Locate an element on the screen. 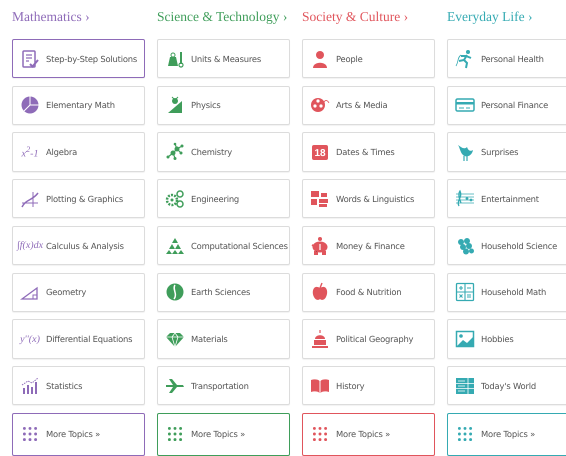  topic-card: Chemistry is located at coordinates (223, 152).